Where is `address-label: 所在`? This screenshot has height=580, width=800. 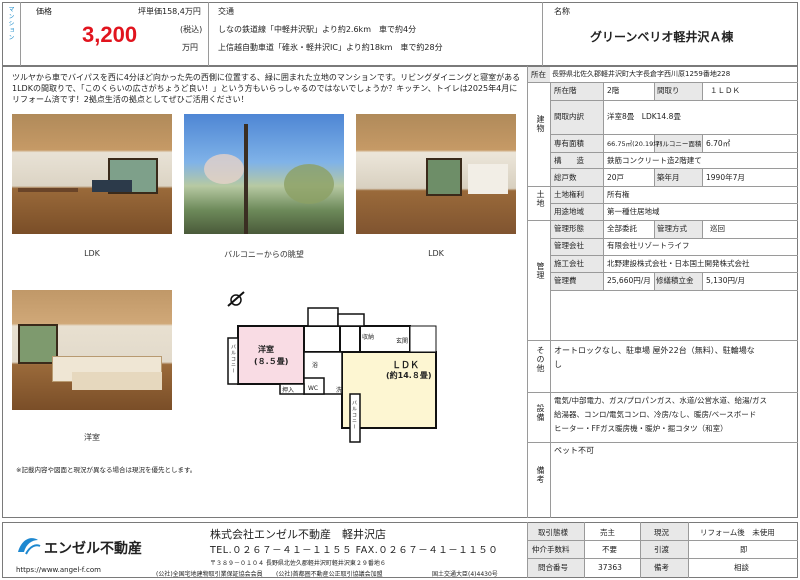 address-label: 所在 is located at coordinates (538, 74).